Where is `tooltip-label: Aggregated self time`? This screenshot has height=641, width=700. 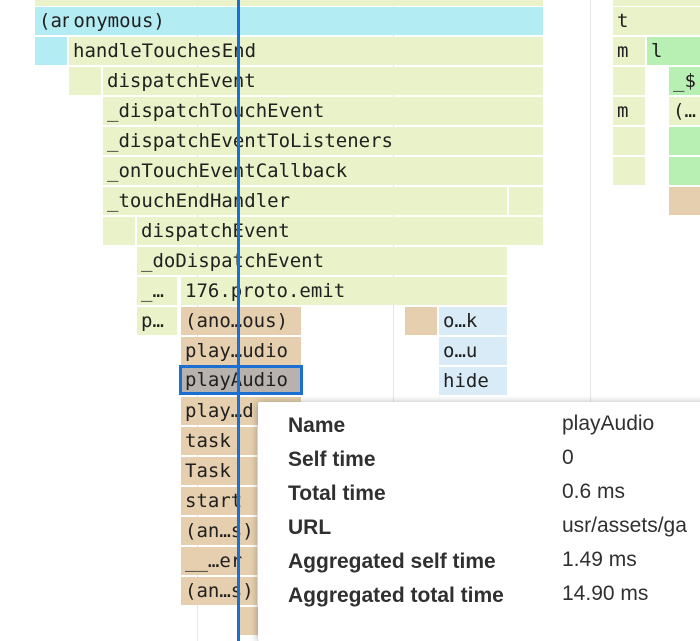
tooltip-label: Aggregated self time is located at coordinates (392, 561).